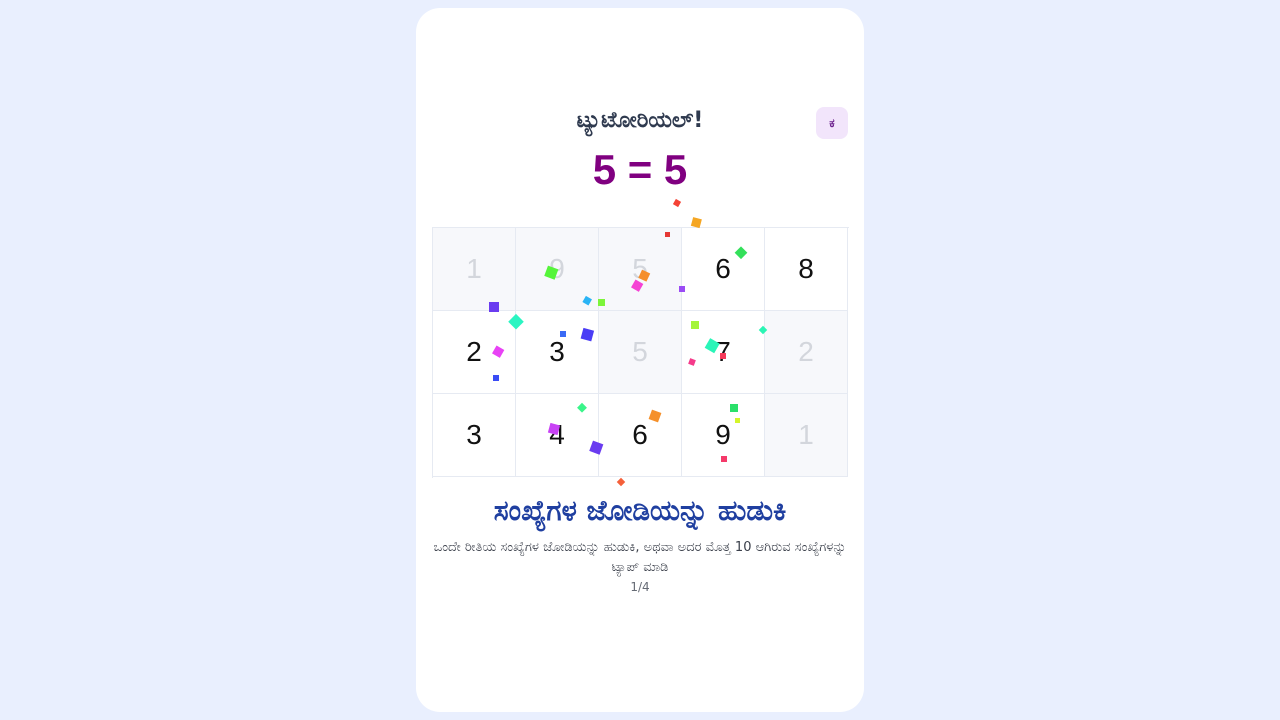 The width and height of the screenshot is (1280, 720). What do you see at coordinates (557, 435) in the screenshot?
I see `grid-cell: 4` at bounding box center [557, 435].